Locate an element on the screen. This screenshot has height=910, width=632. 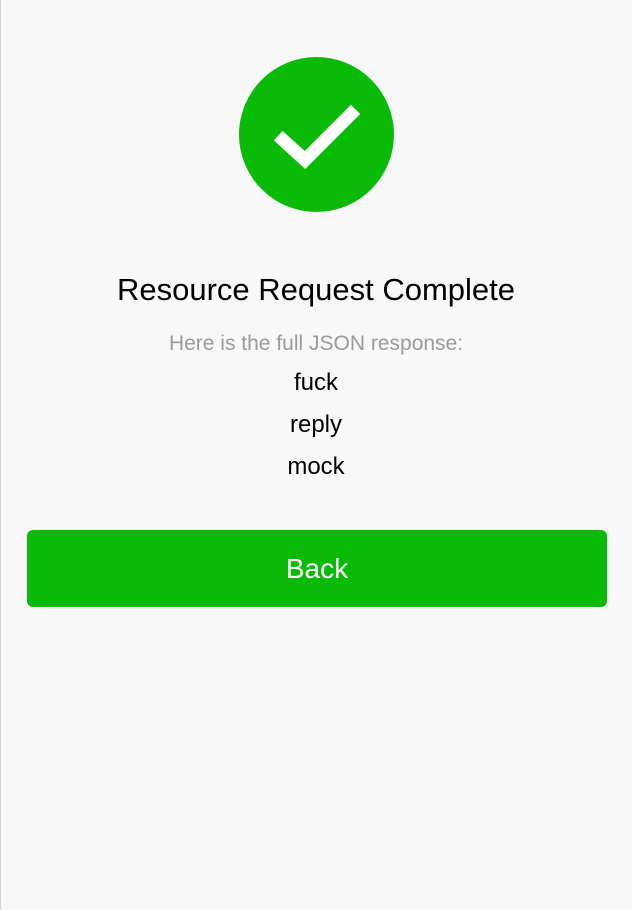
back-button: Back is located at coordinates (317, 568).